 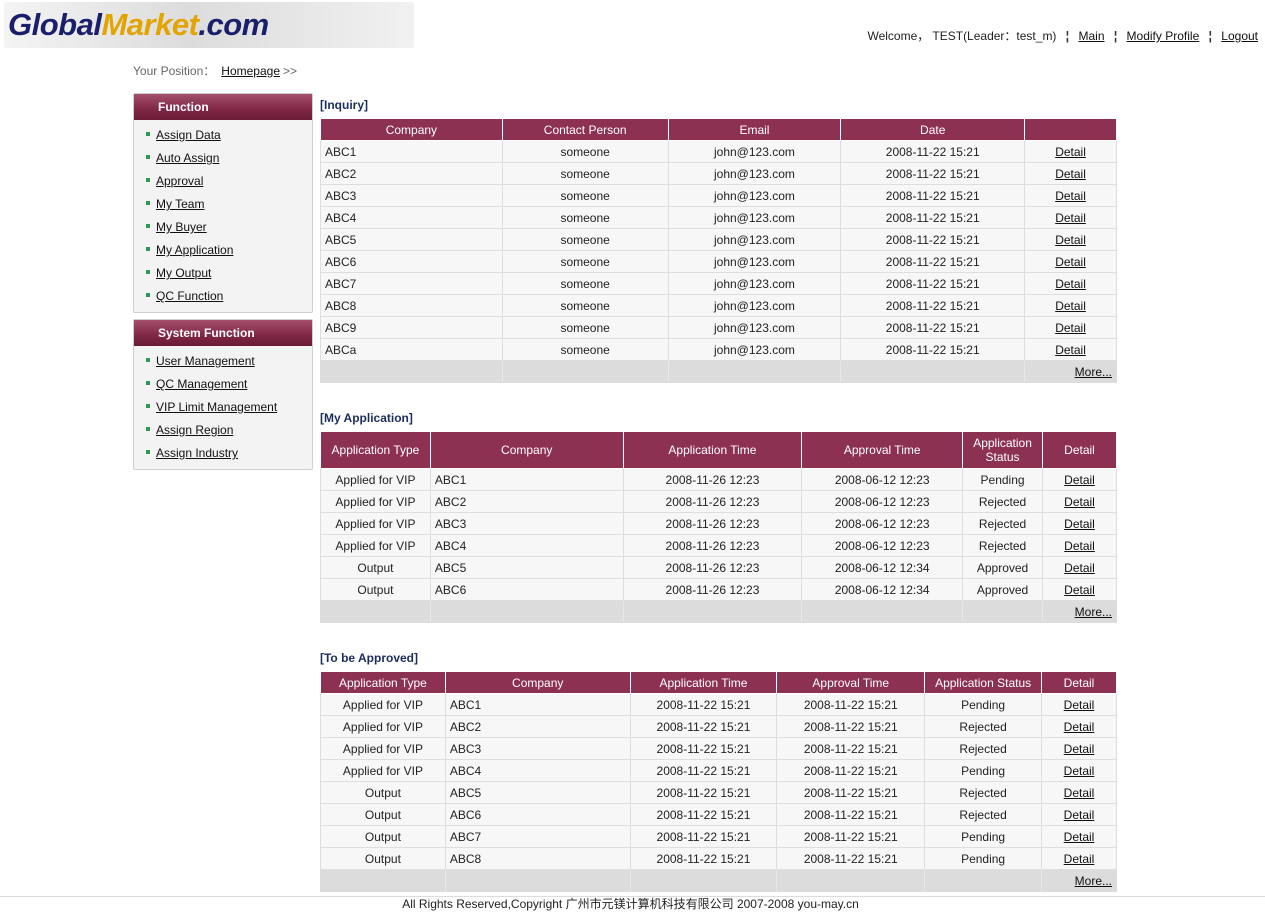 What do you see at coordinates (201, 384) in the screenshot?
I see `system-menu-link: QC Management` at bounding box center [201, 384].